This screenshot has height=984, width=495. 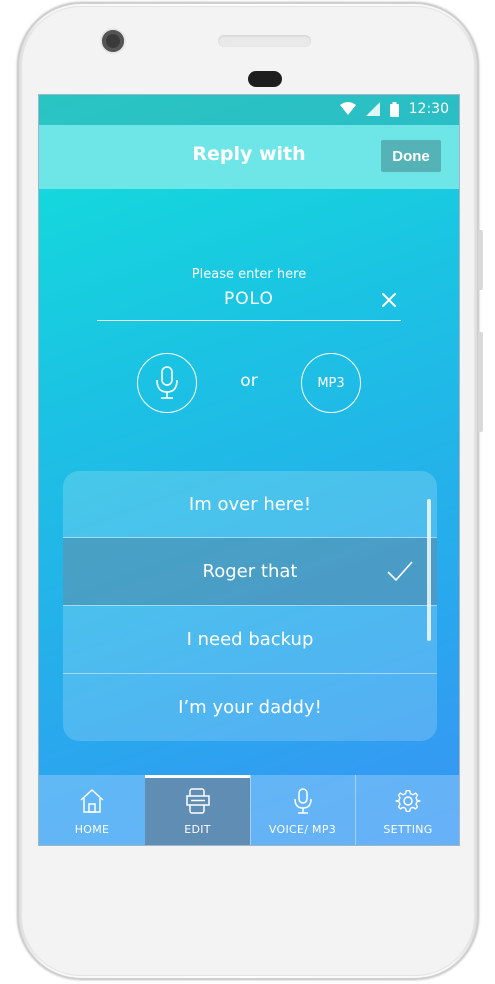 What do you see at coordinates (480, 260) in the screenshot?
I see `power-button` at bounding box center [480, 260].